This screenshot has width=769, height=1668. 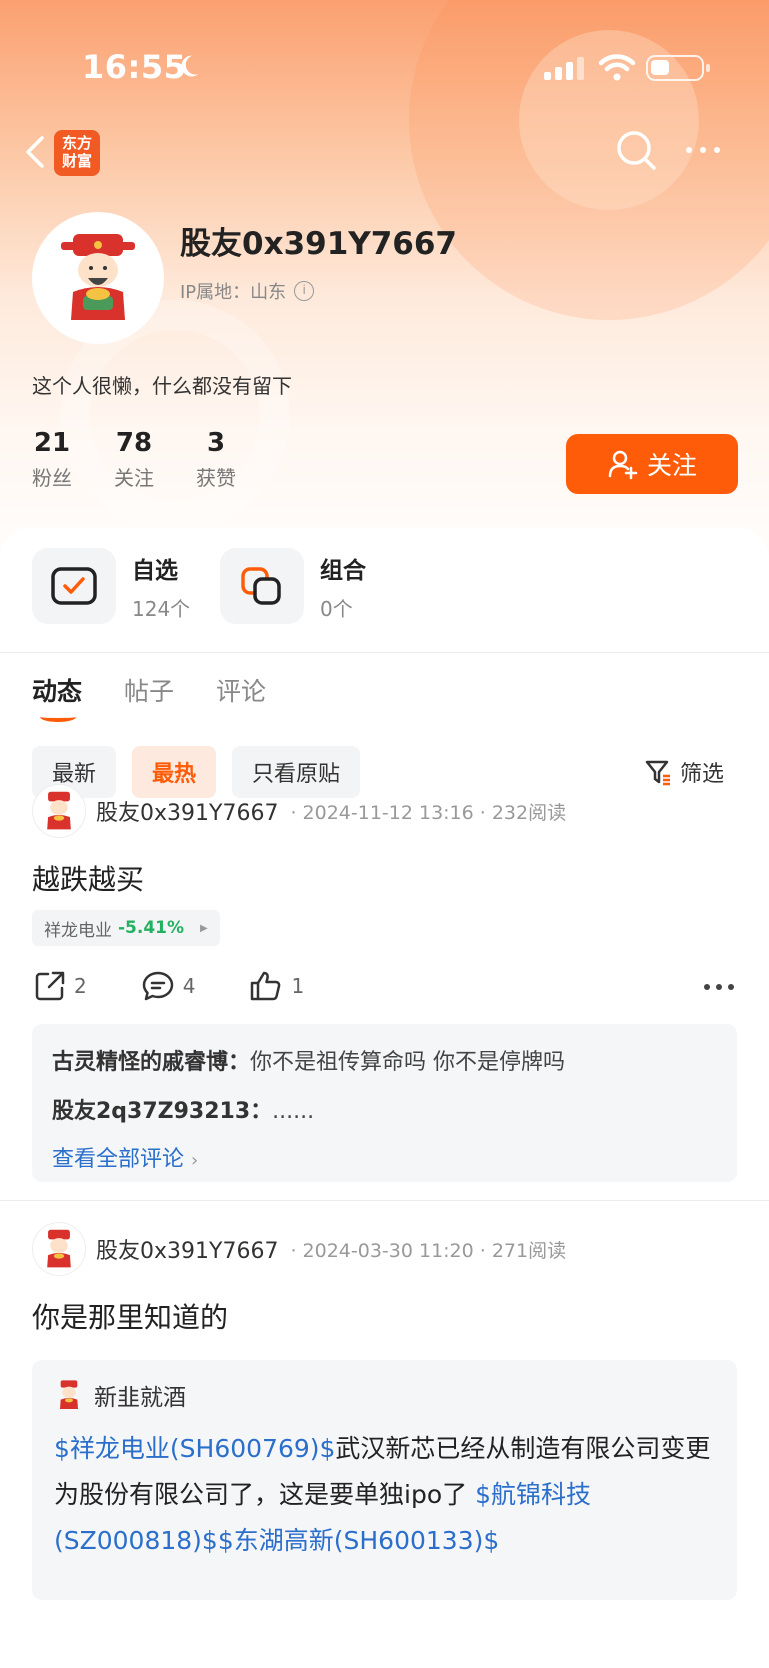 I want to click on follow-button: 关注, so click(x=652, y=464).